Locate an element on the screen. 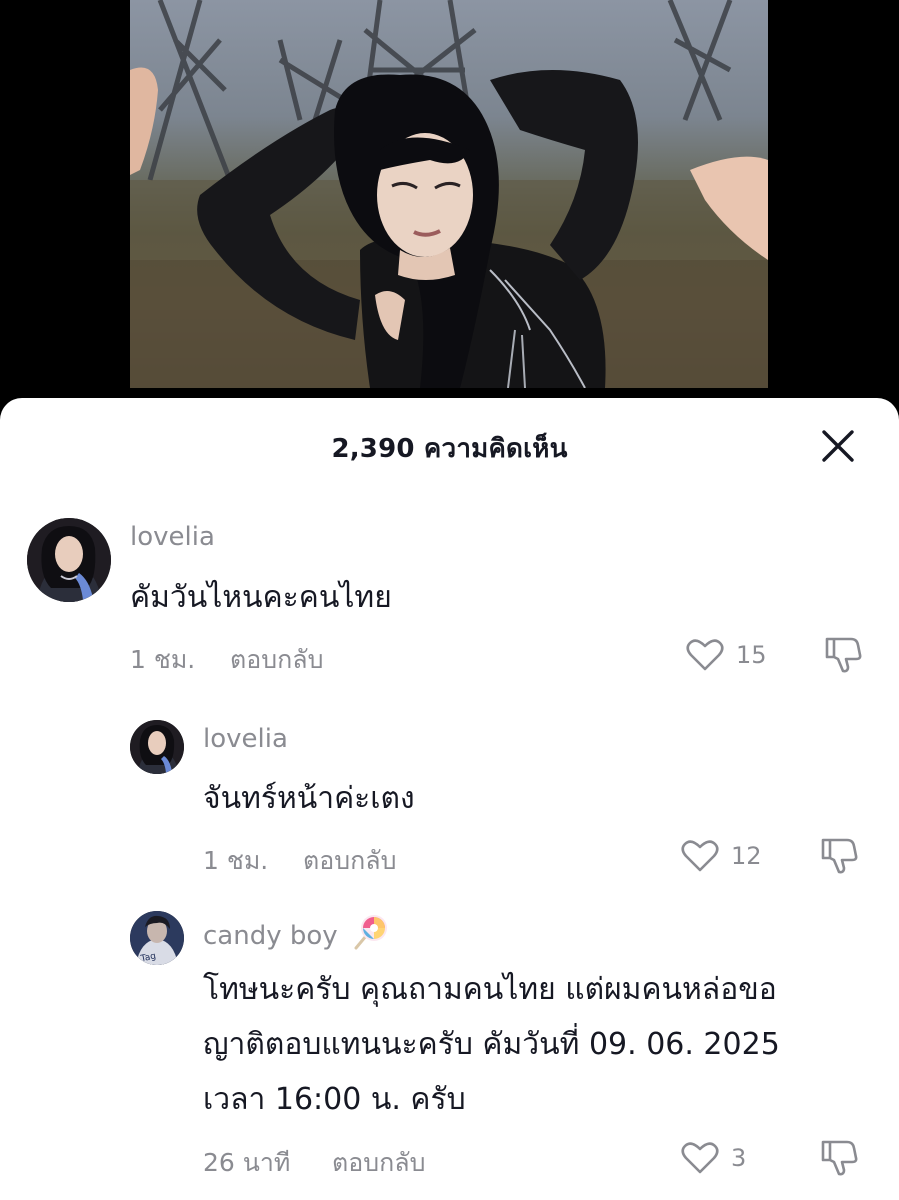  comment-time: 26 นาที is located at coordinates (247, 1162).